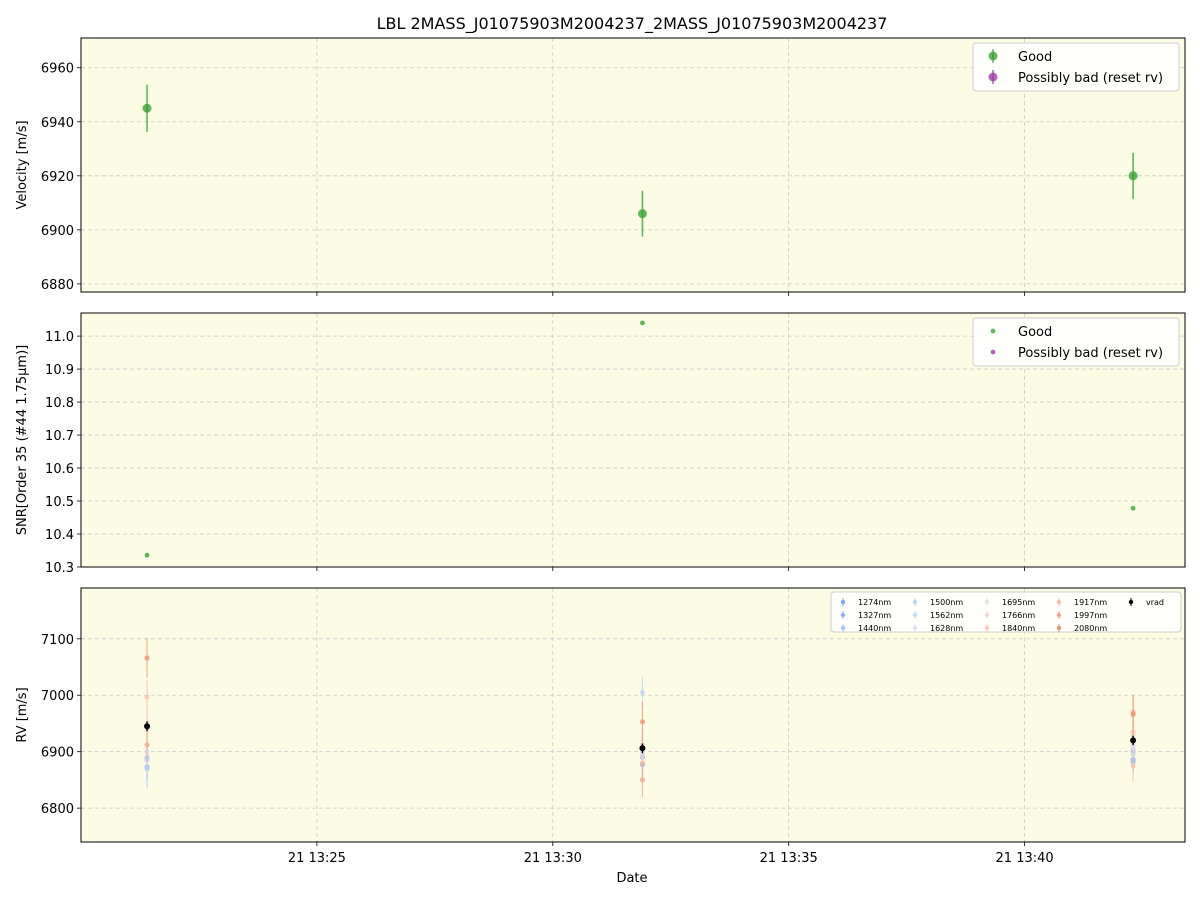 Image resolution: width=1200 pixels, height=900 pixels. Describe the element at coordinates (1155, 602) in the screenshot. I see `legend-label: vrad` at that location.